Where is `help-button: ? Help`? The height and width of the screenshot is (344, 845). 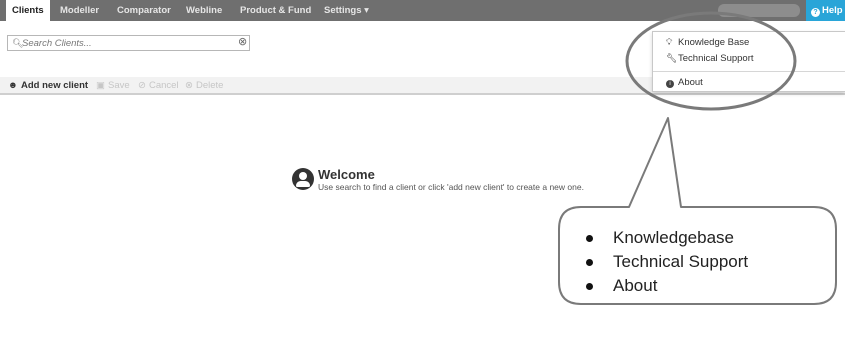
help-button: ? Help is located at coordinates (825, 10).